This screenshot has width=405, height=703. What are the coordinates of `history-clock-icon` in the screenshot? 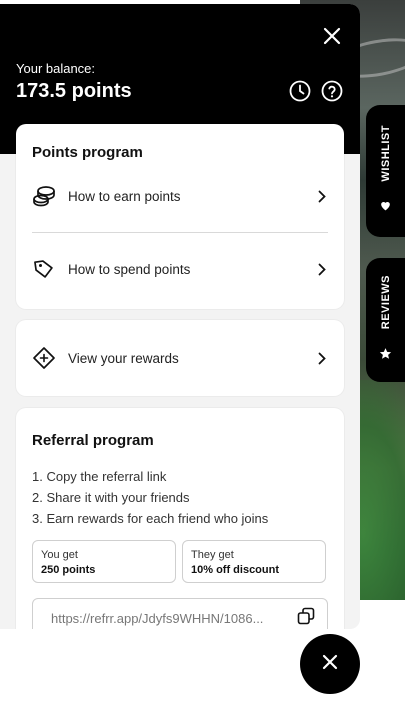 It's located at (300, 93).